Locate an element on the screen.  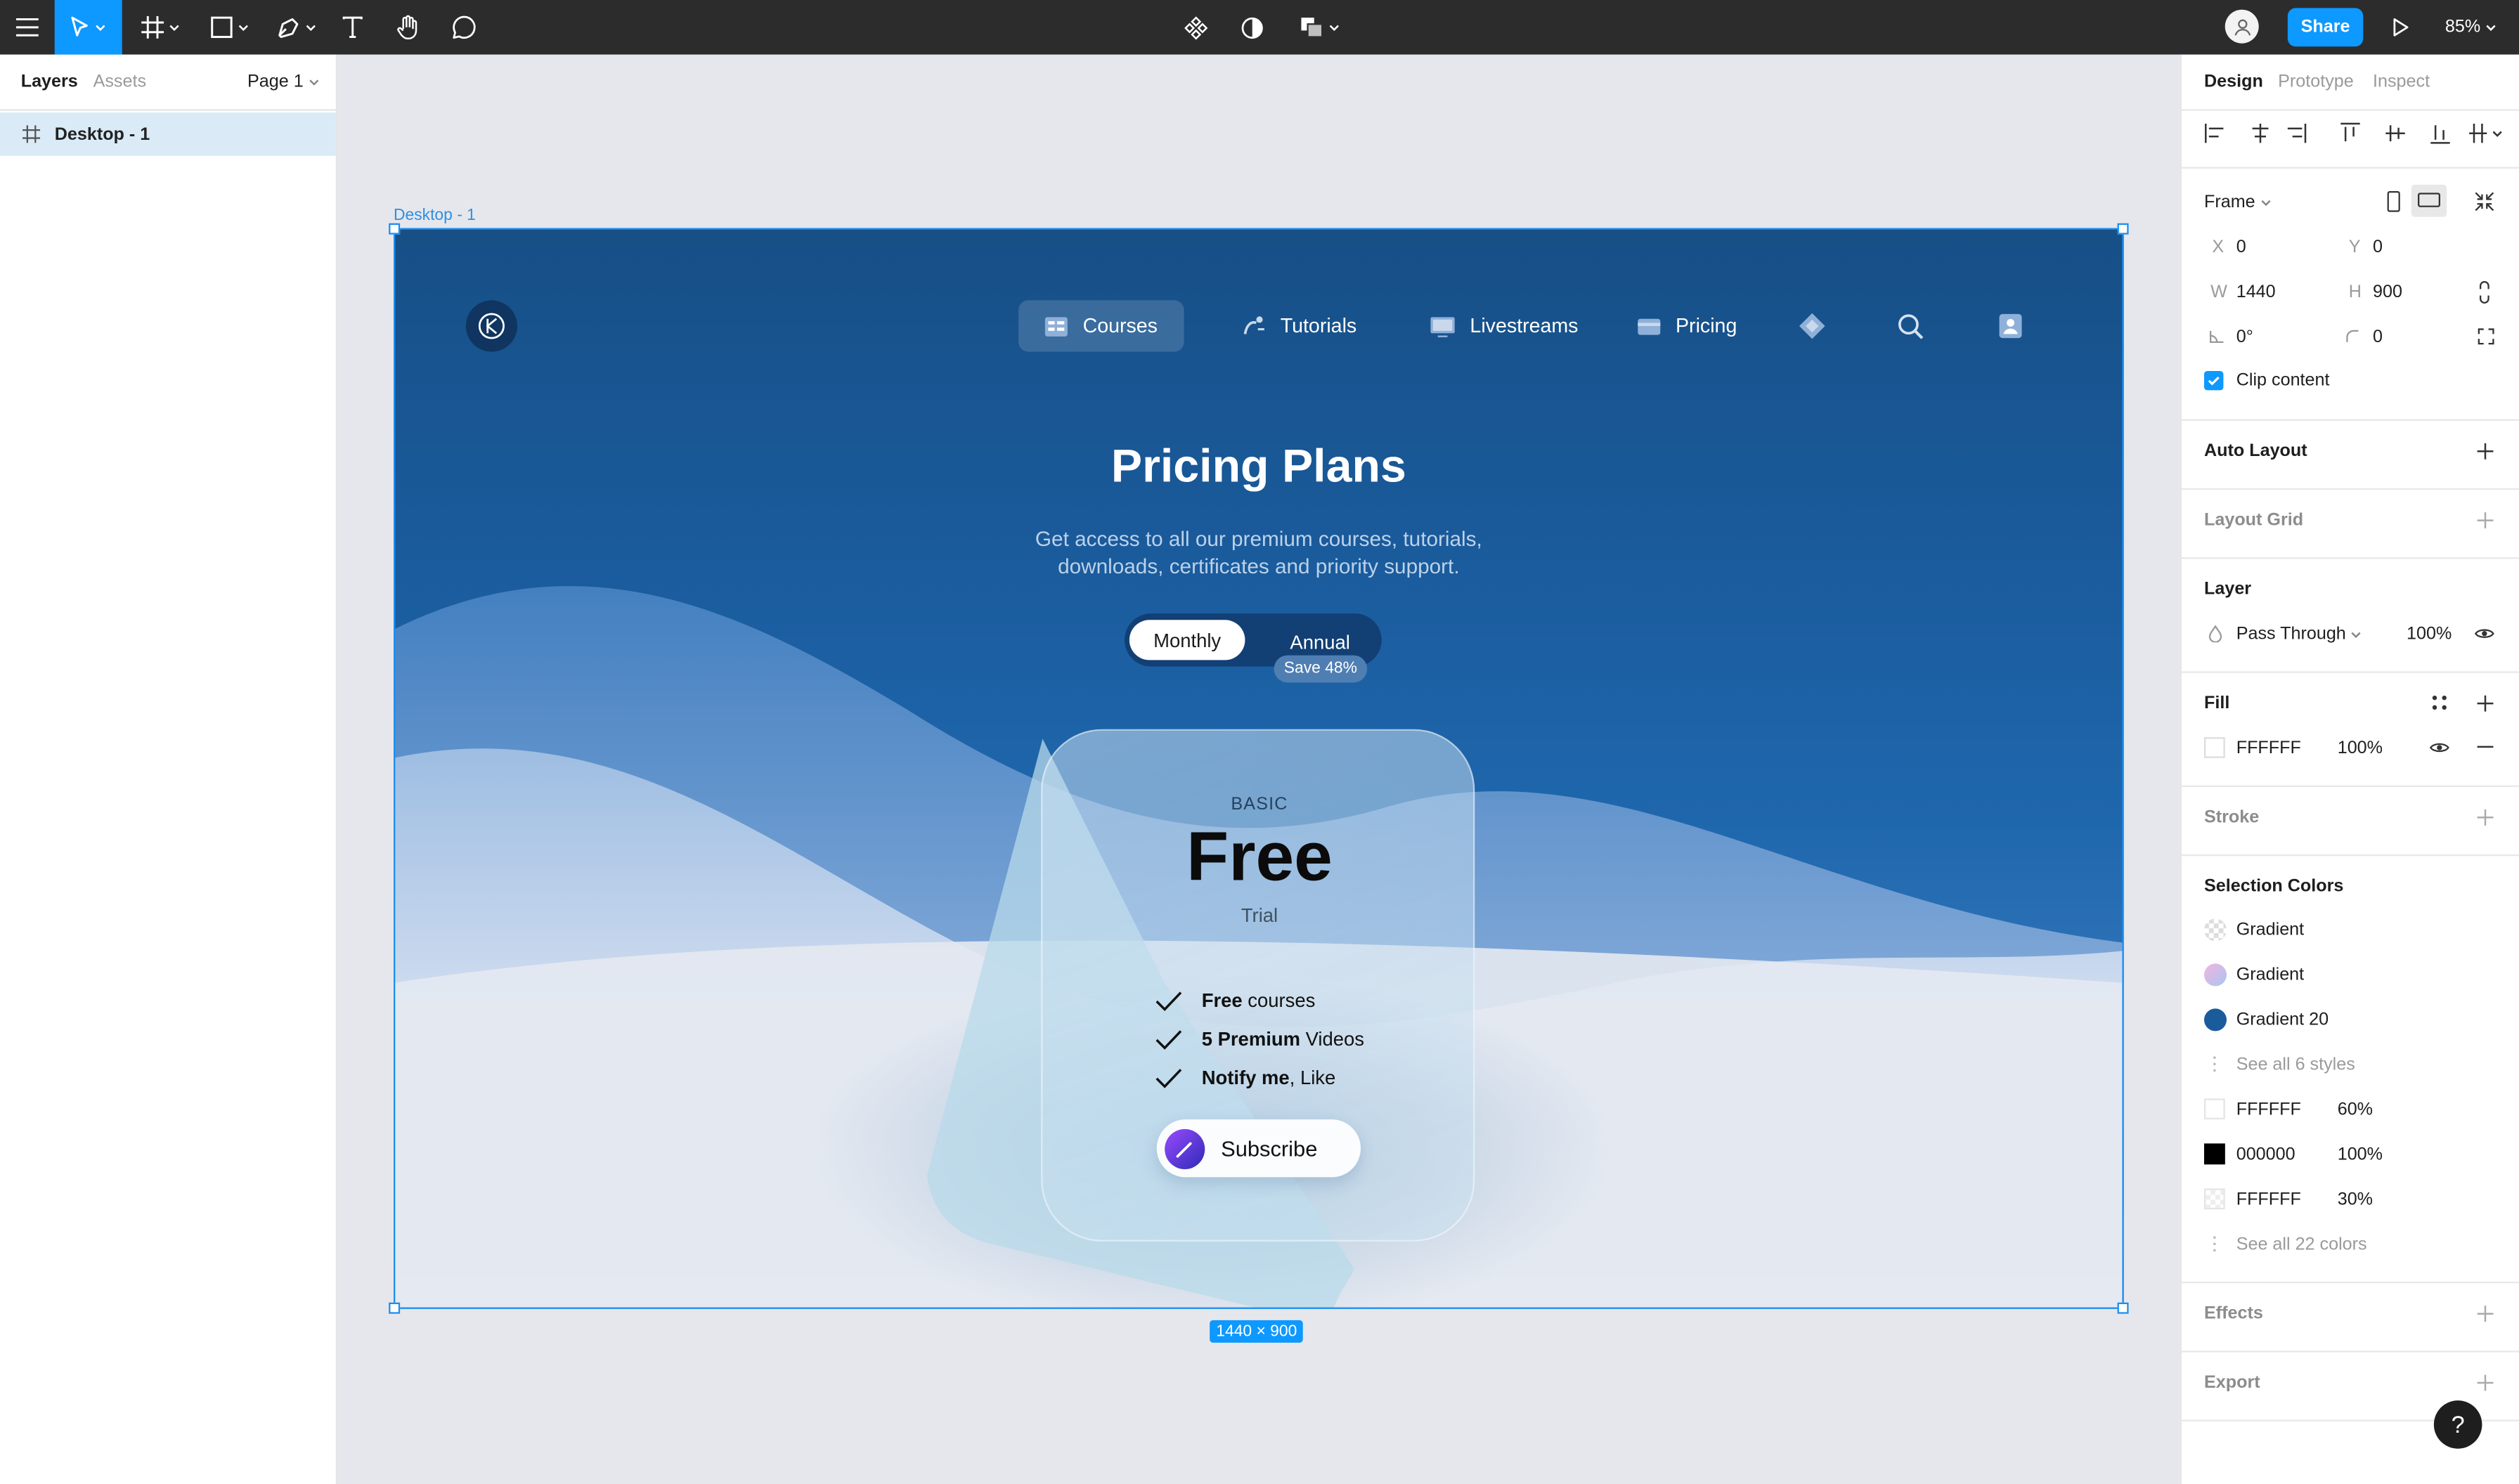
blend-mode-dropdown: Pass Through is located at coordinates (2299, 634).